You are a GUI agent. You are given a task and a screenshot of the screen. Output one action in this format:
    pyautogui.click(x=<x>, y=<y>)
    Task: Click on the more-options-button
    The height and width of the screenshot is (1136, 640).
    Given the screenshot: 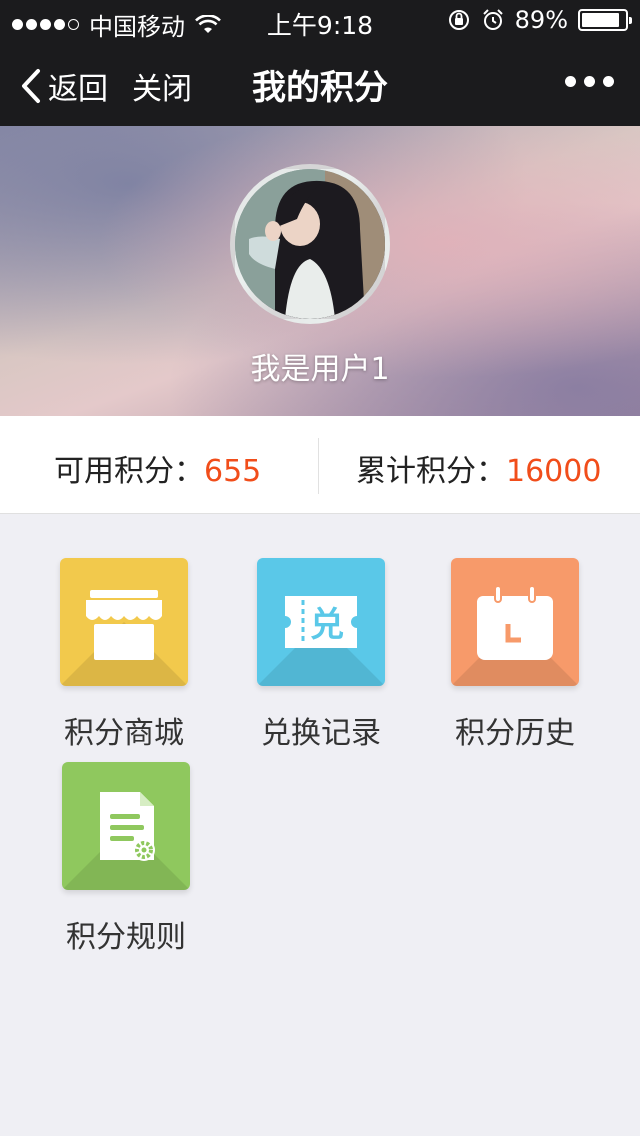 What is the action you would take?
    pyautogui.click(x=589, y=81)
    